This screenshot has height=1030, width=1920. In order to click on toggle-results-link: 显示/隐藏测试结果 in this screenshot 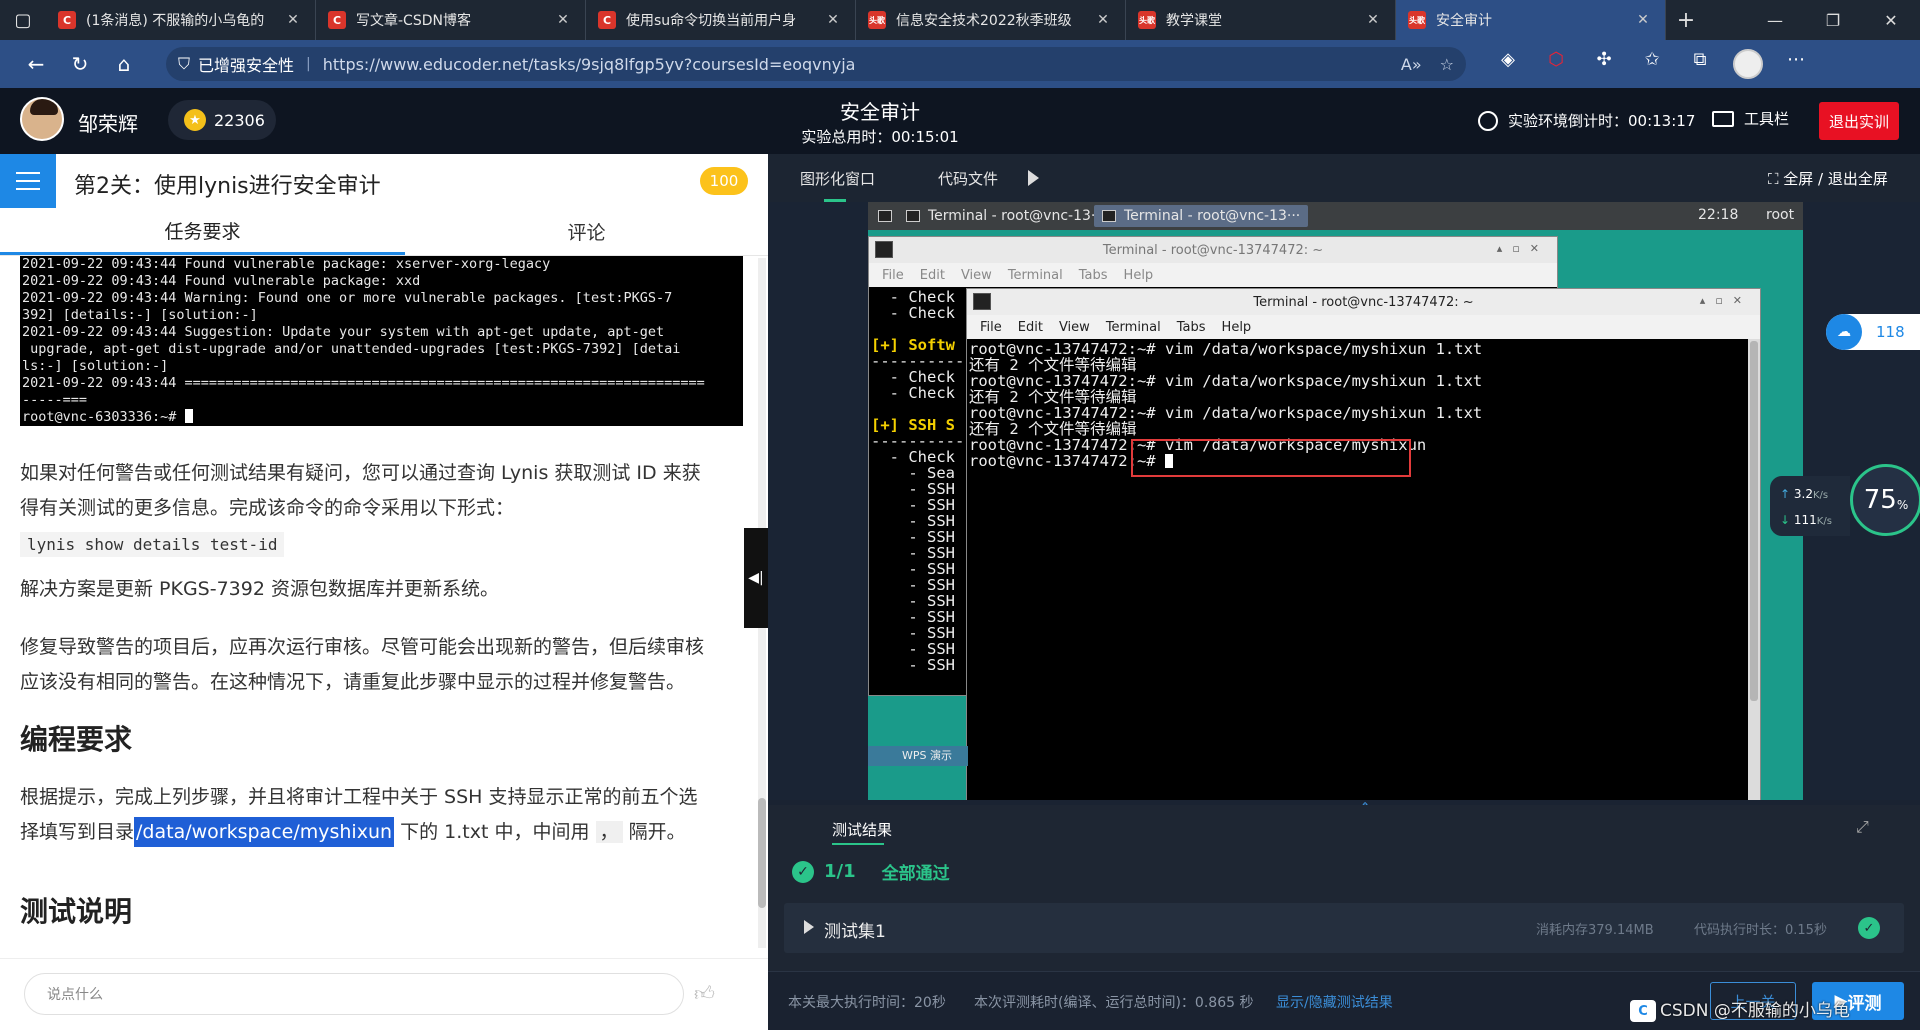, I will do `click(1334, 1002)`.